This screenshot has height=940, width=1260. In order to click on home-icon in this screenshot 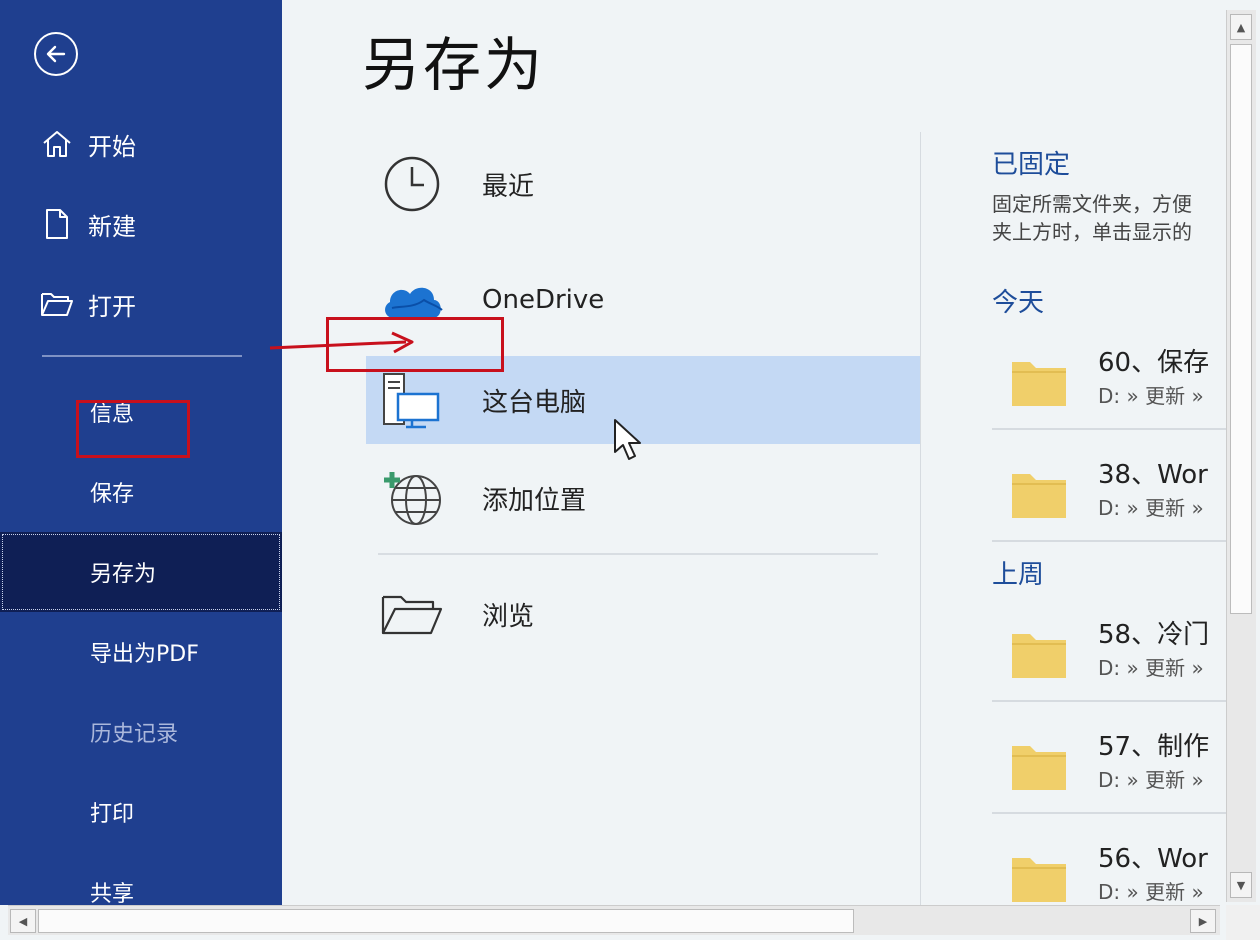, I will do `click(57, 144)`.